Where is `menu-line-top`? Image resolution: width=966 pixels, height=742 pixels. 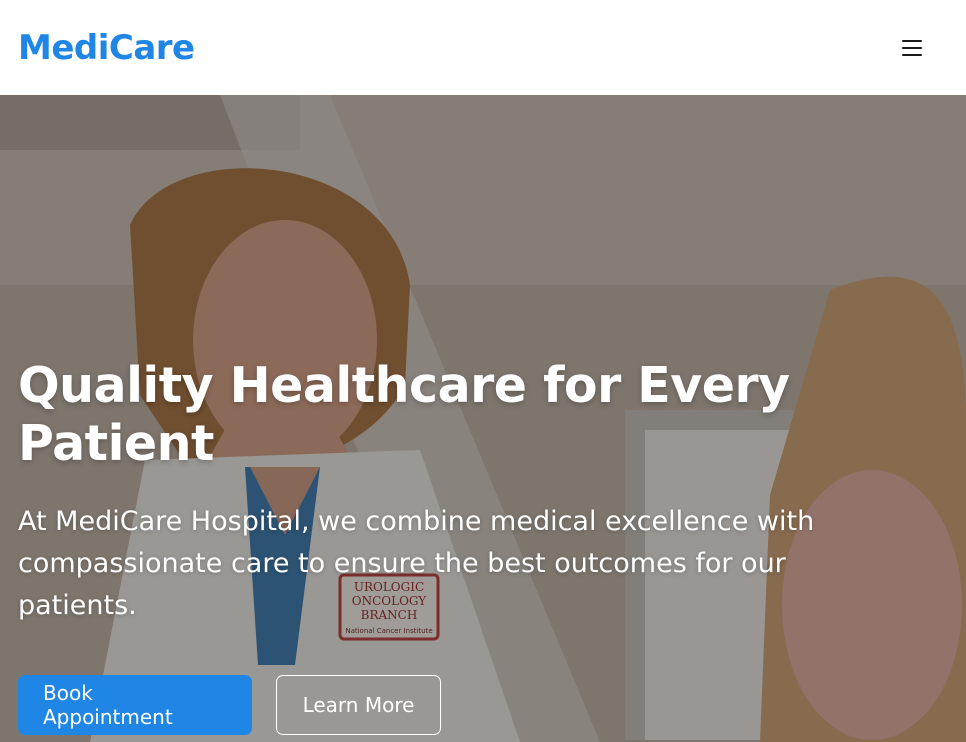
menu-line-top is located at coordinates (912, 40).